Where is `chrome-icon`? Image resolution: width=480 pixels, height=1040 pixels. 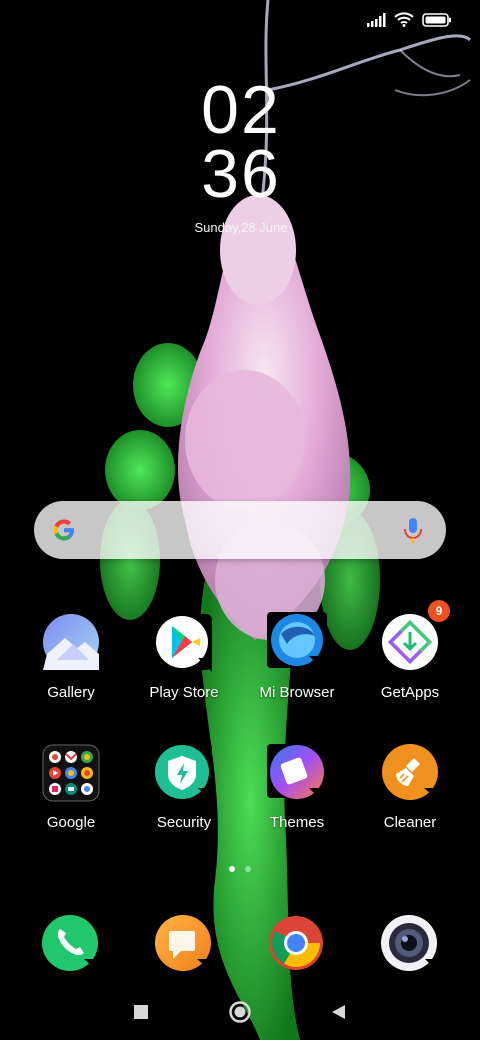 chrome-icon is located at coordinates (296, 943).